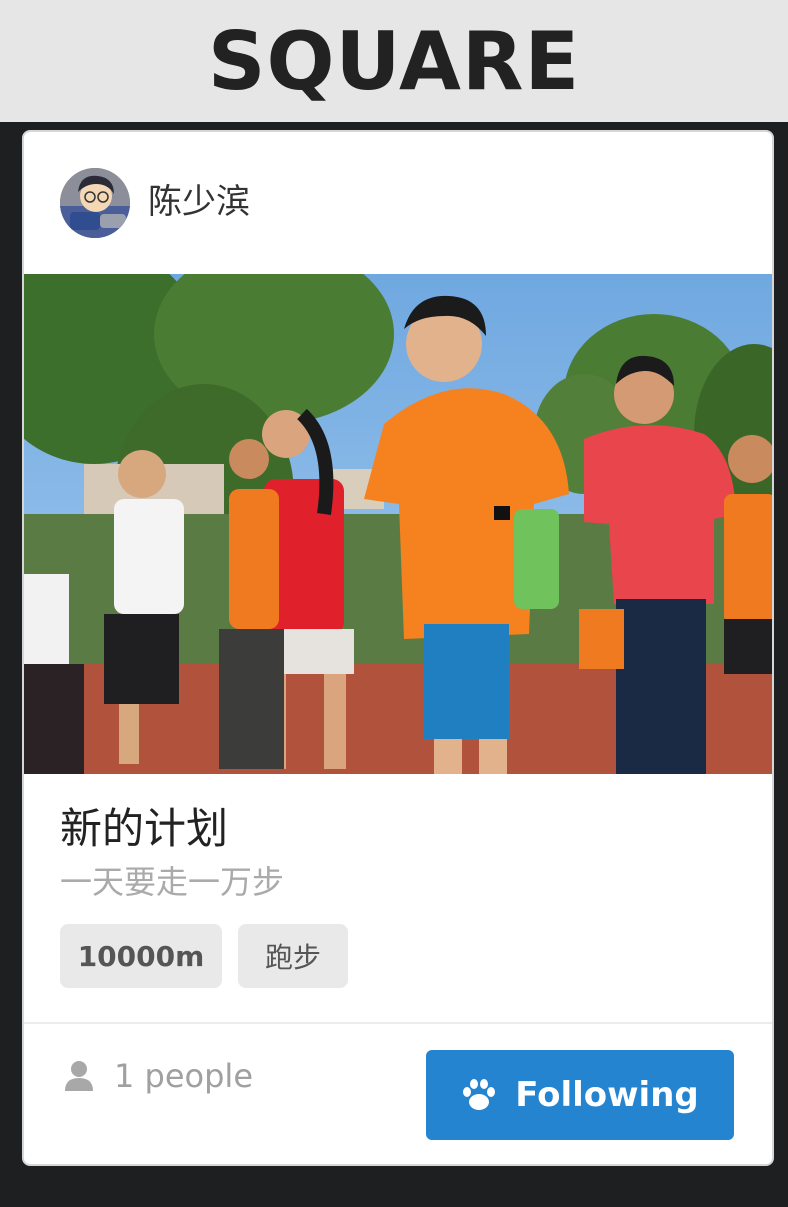 This screenshot has height=1207, width=788. I want to click on participants-label: 1 people, so click(183, 1076).